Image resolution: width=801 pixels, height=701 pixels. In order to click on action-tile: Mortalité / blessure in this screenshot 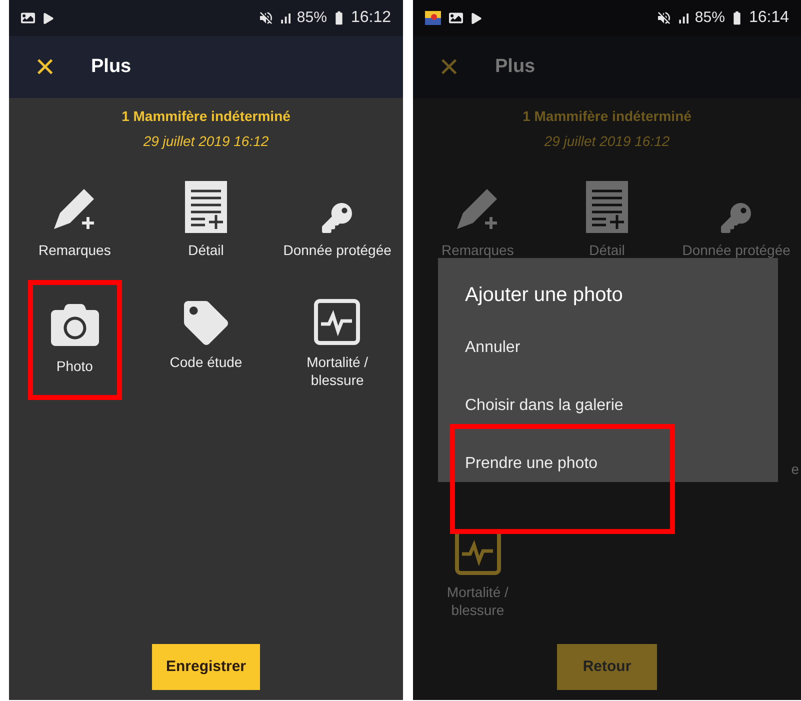, I will do `click(337, 340)`.